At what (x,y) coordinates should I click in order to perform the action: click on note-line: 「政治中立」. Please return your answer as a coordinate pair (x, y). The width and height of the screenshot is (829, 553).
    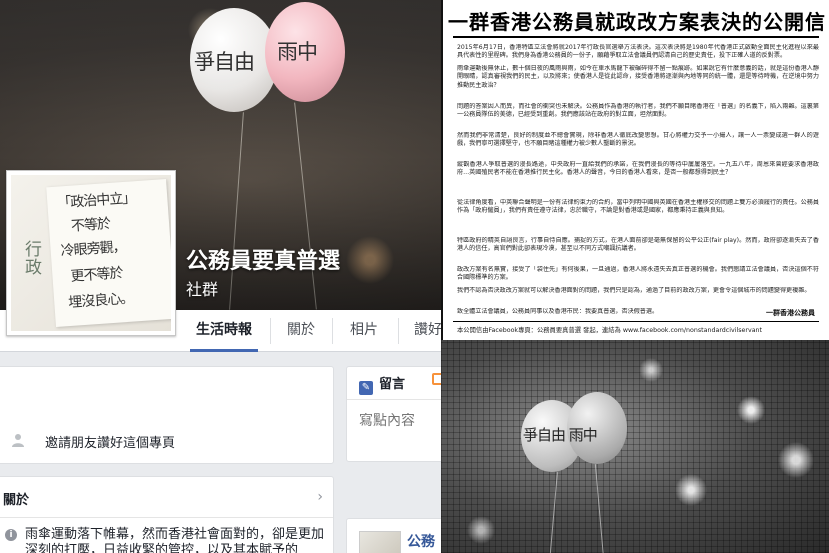
    Looking at the image, I should click on (96, 201).